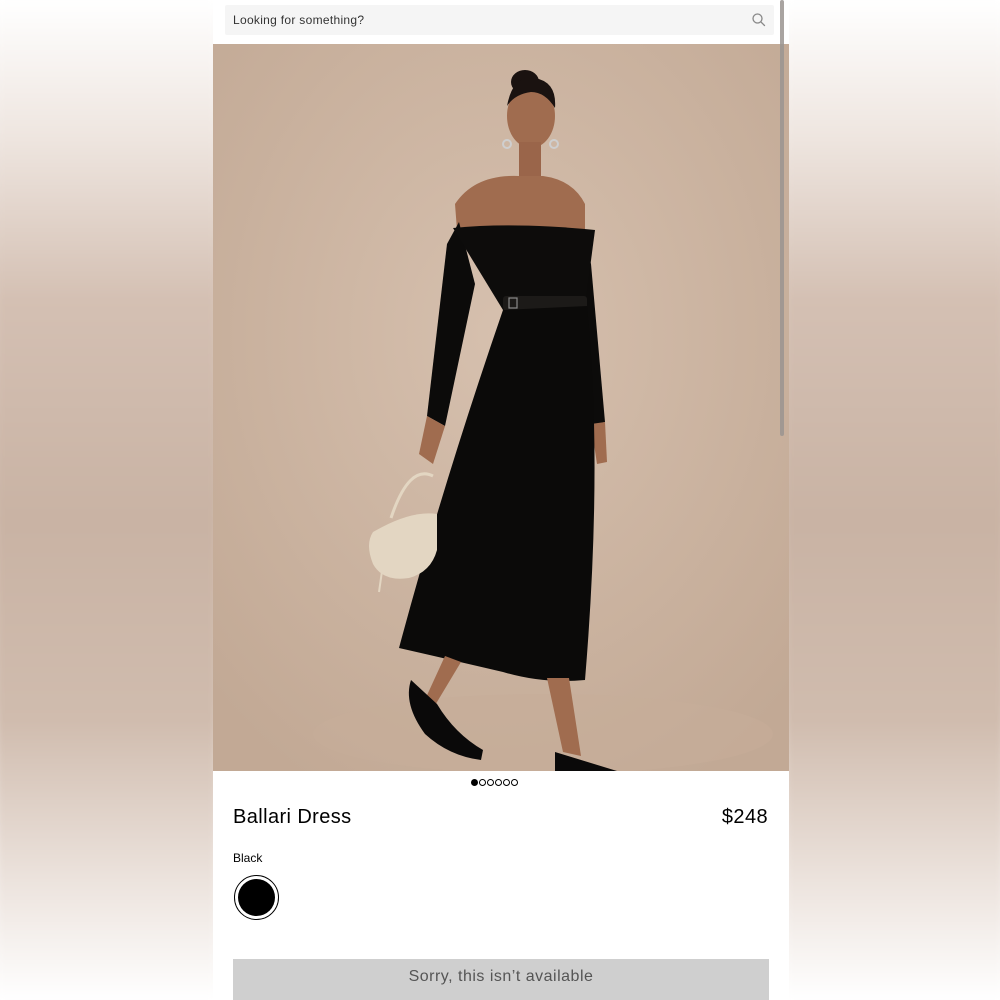  Describe the element at coordinates (292, 817) in the screenshot. I see `product-title: Ballari Dress` at that location.